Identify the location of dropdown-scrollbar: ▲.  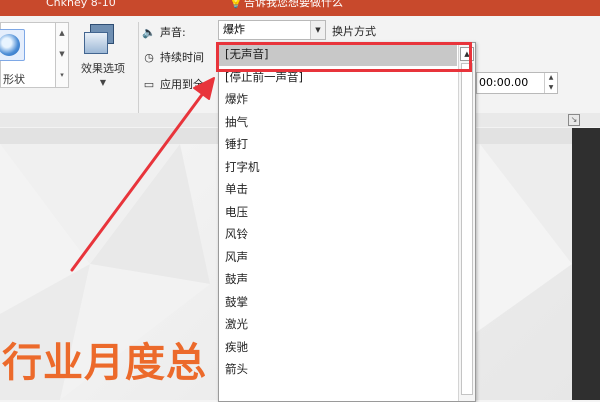
(466, 222).